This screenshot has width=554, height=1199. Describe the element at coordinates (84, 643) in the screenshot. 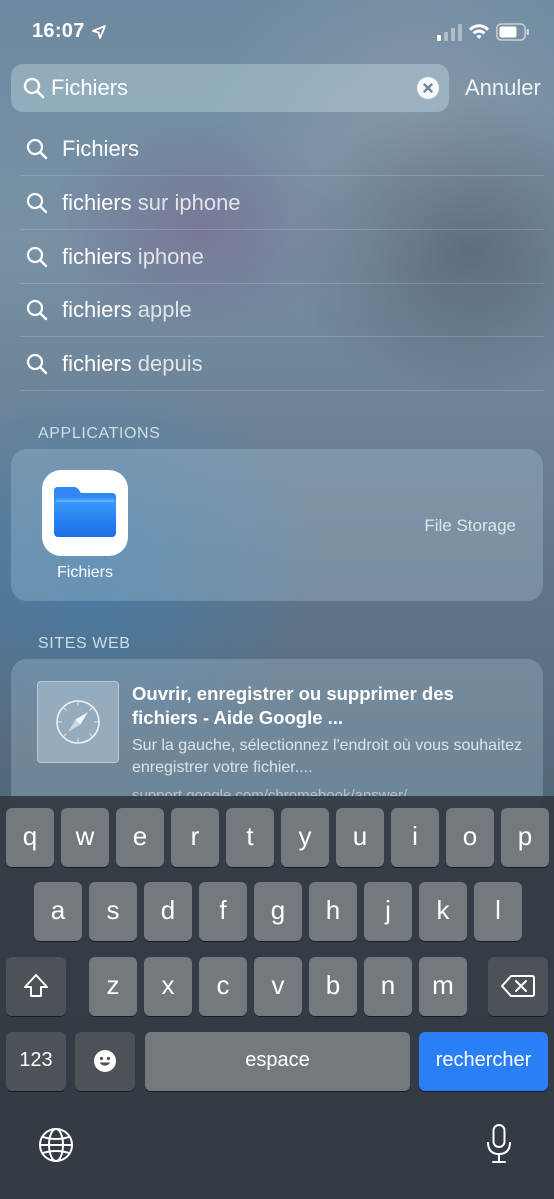

I see `section-title-web: SITES WEB` at that location.